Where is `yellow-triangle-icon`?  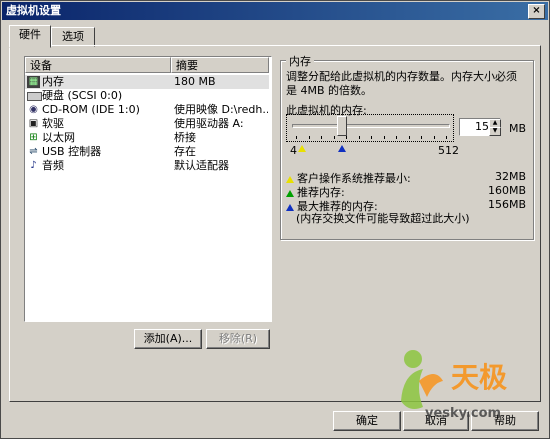 yellow-triangle-icon is located at coordinates (290, 179).